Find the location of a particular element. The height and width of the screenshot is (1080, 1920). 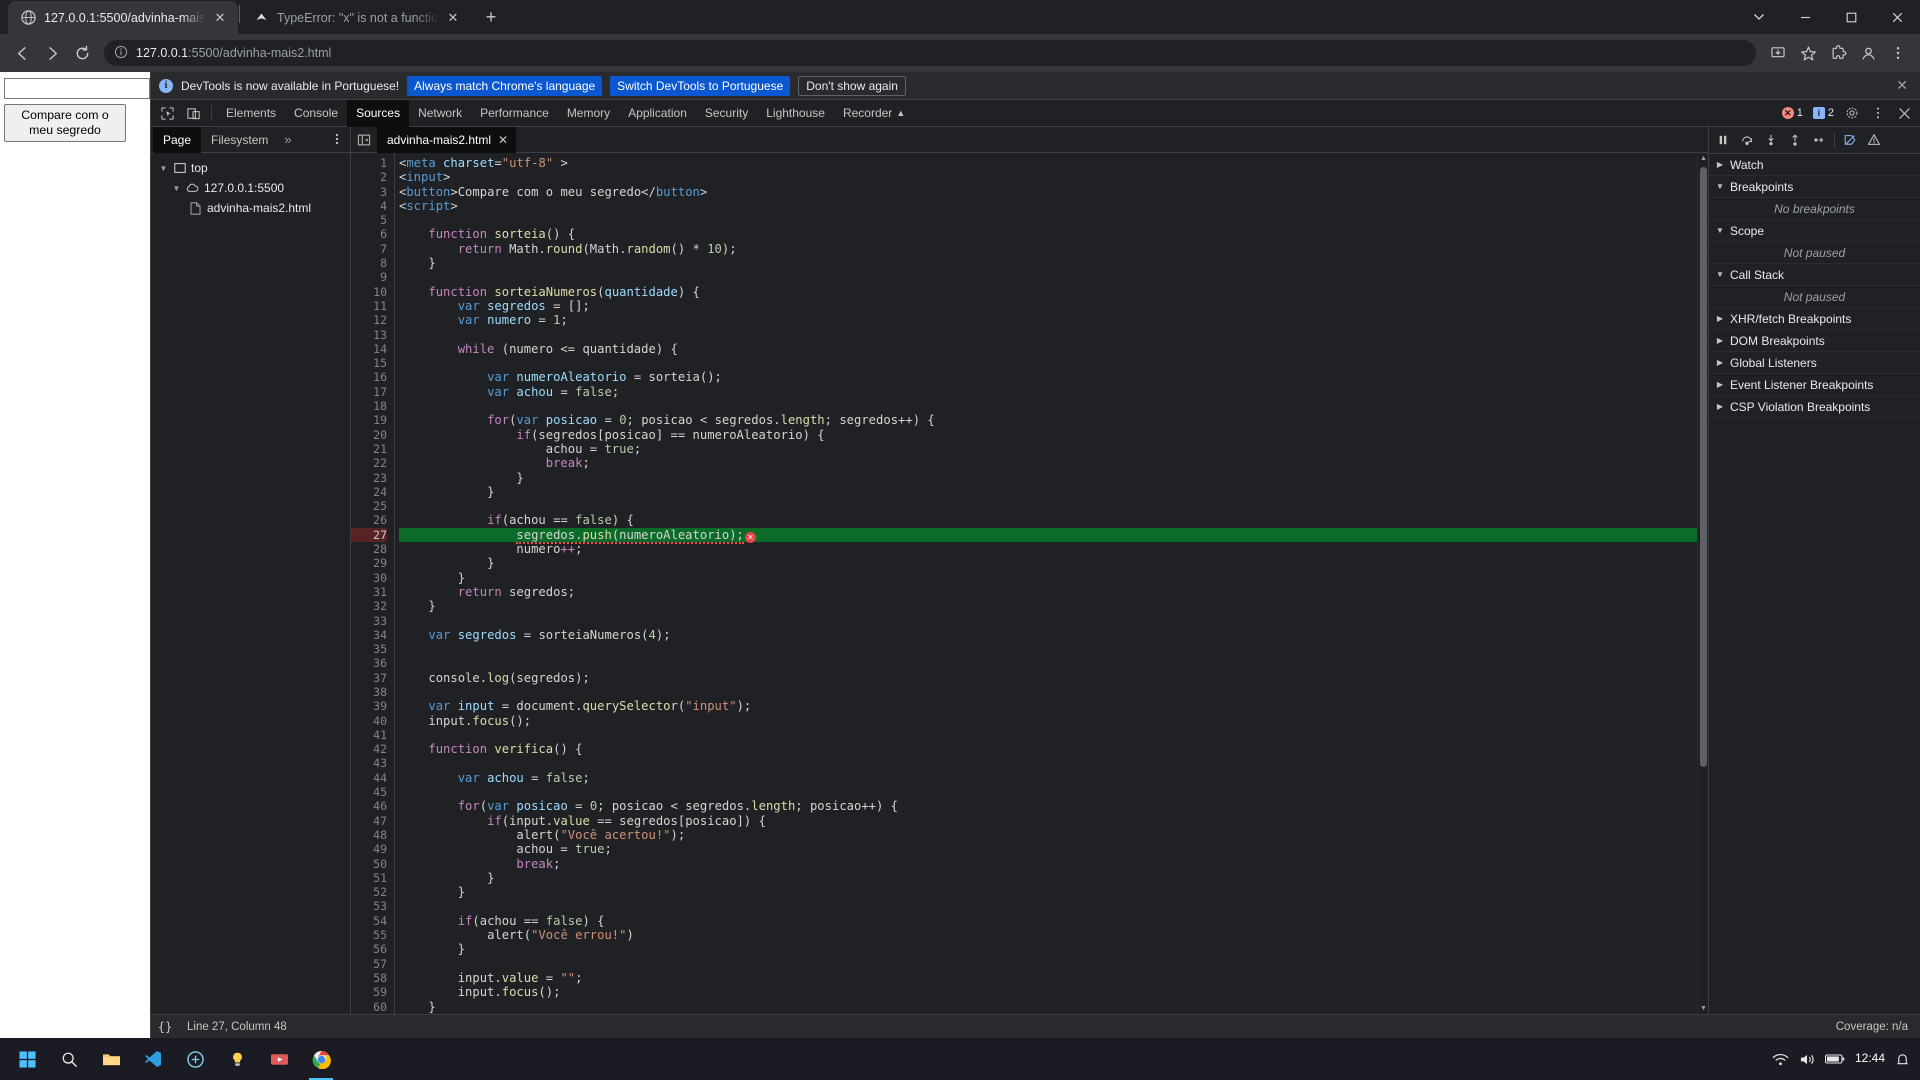

line-number: 11 is located at coordinates (369, 306).